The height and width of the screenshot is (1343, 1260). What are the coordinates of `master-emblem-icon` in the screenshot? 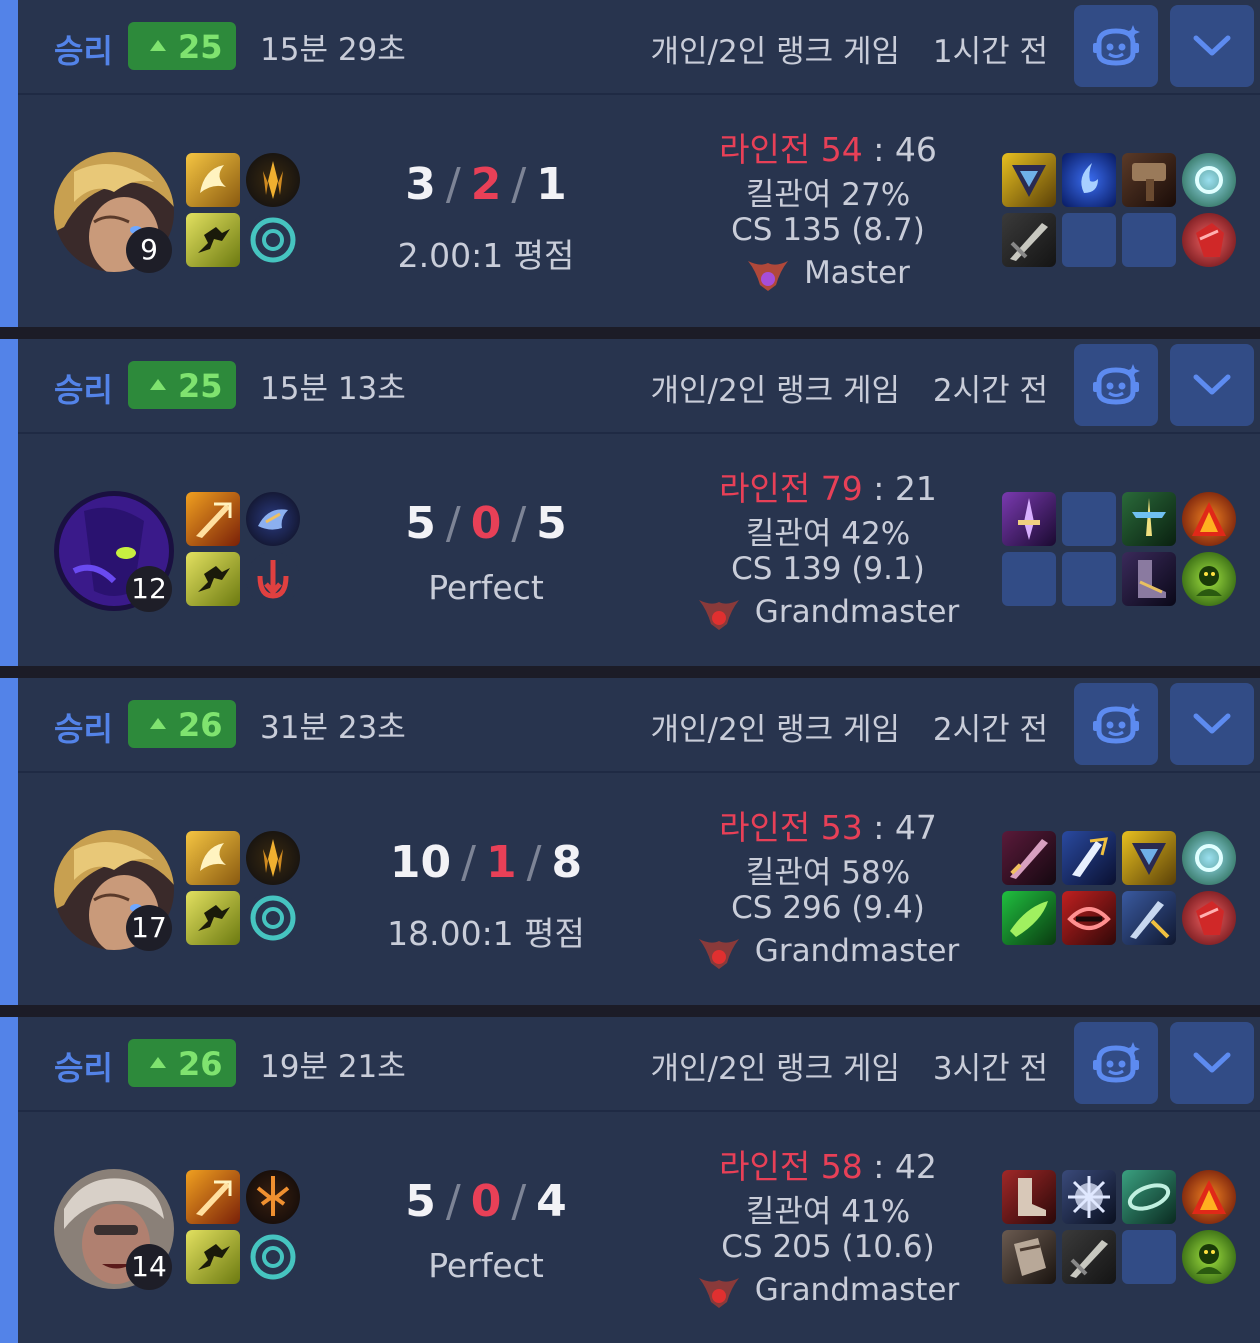 It's located at (768, 275).